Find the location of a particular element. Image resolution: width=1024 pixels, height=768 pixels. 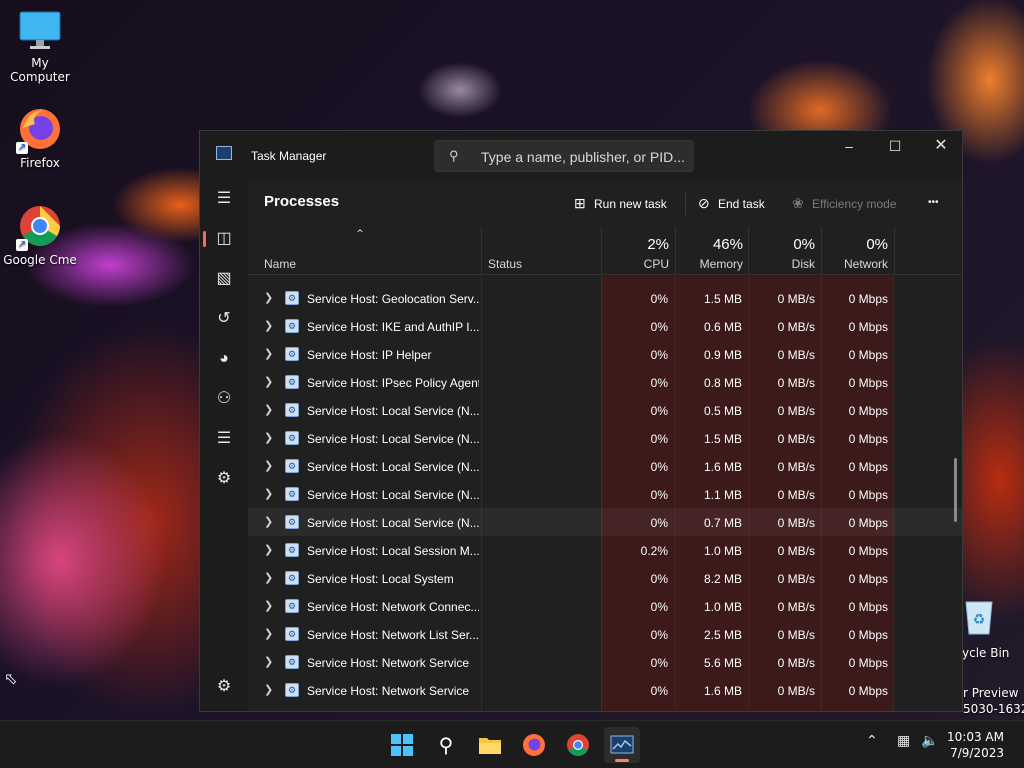

nav-users: ⚇ is located at coordinates (224, 399).